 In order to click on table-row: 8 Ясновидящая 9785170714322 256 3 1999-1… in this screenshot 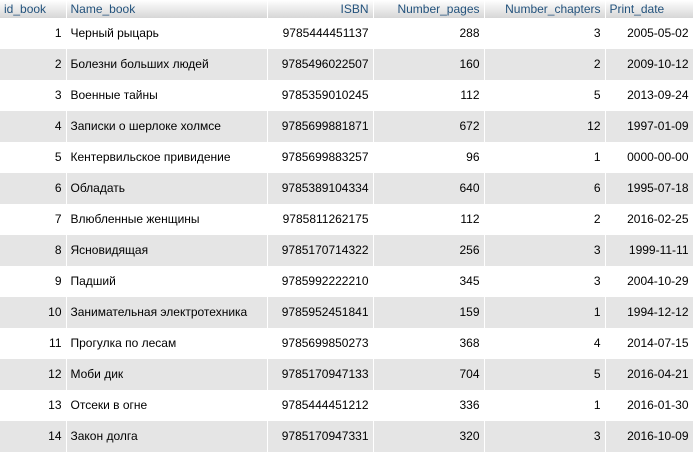, I will do `click(346, 250)`.